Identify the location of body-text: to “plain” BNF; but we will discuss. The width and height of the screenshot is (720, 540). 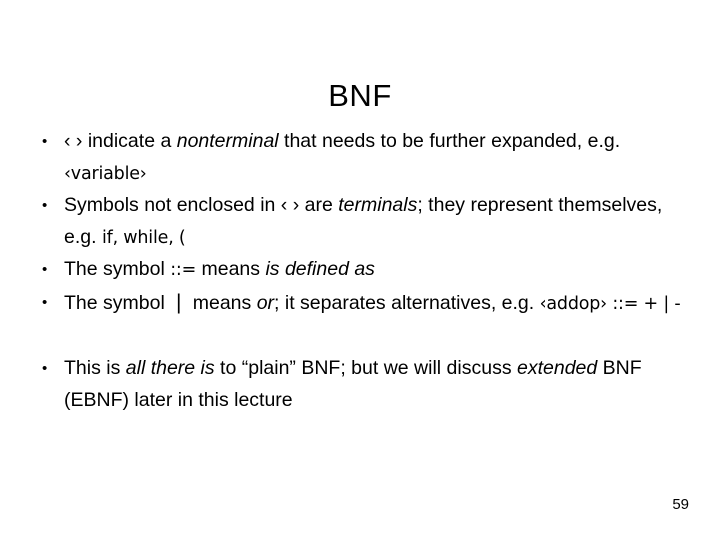
(365, 368).